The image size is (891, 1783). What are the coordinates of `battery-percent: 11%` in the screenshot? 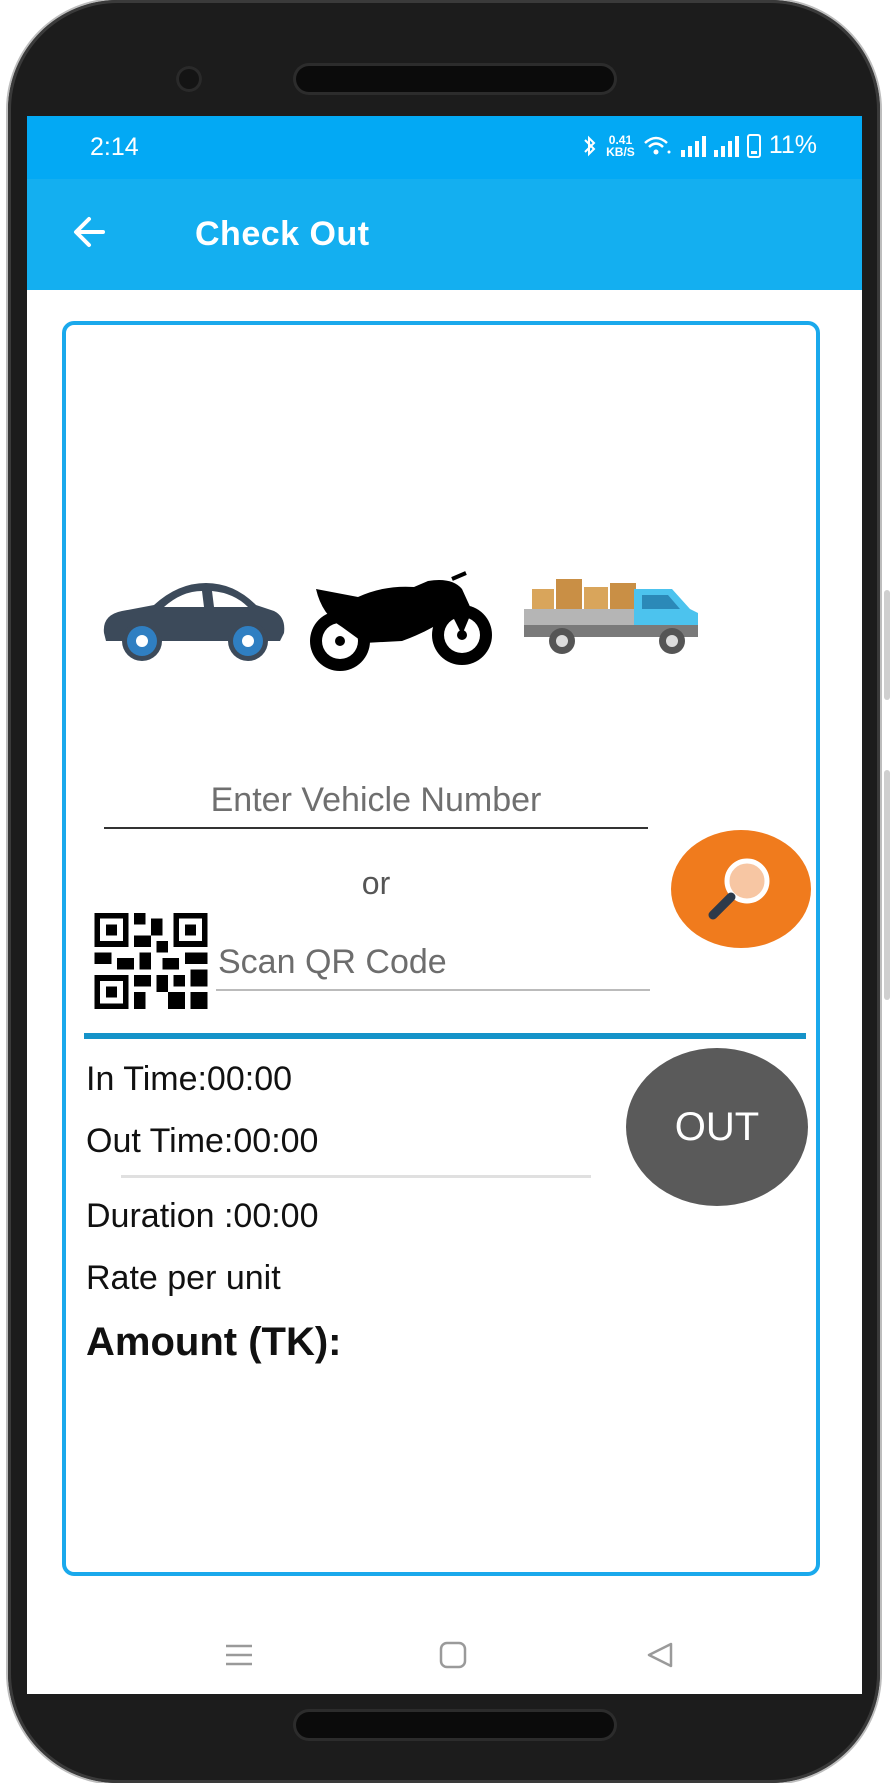 It's located at (792, 145).